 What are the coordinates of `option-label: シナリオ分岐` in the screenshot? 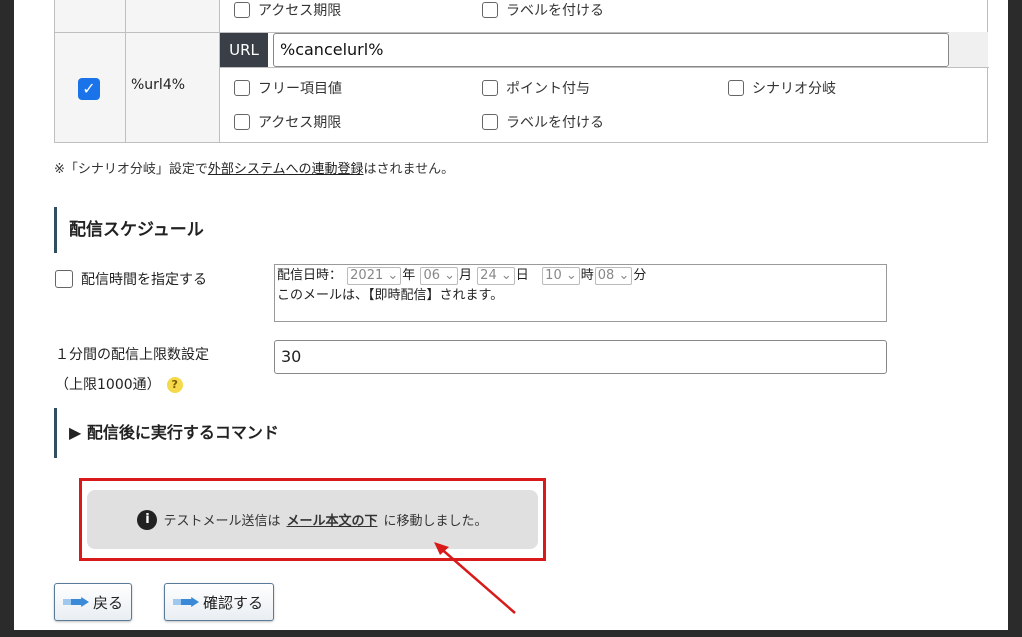 It's located at (794, 89).